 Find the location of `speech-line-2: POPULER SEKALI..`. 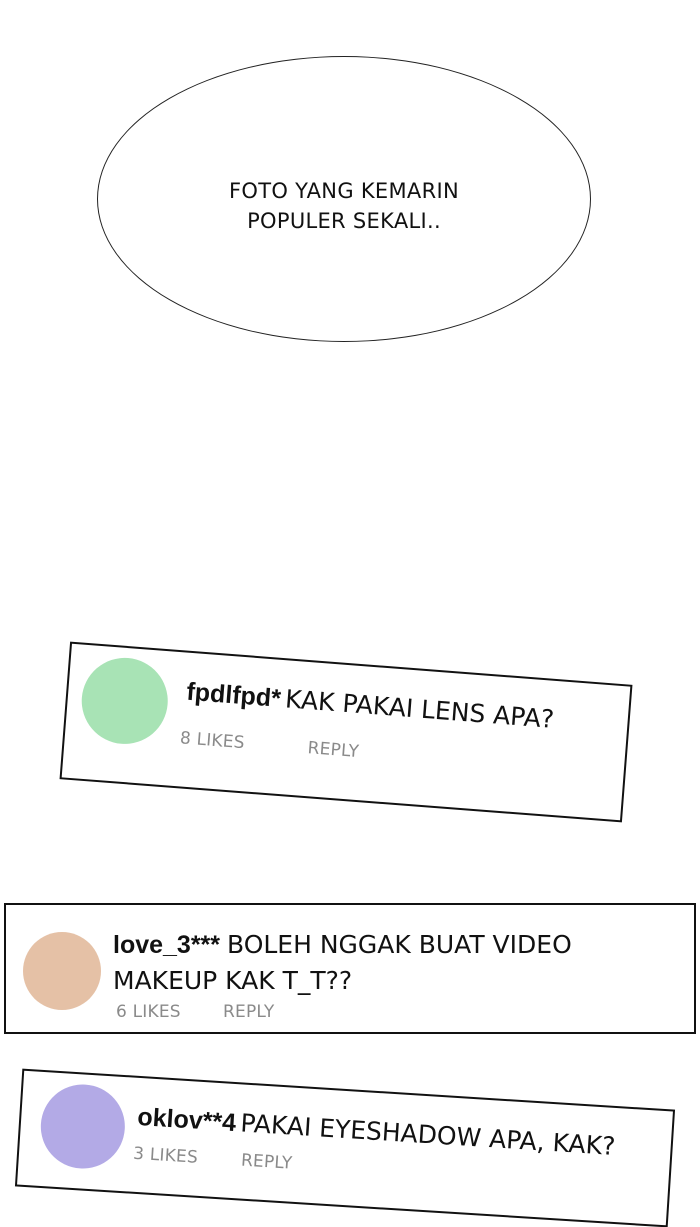

speech-line-2: POPULER SEKALI.. is located at coordinates (344, 221).